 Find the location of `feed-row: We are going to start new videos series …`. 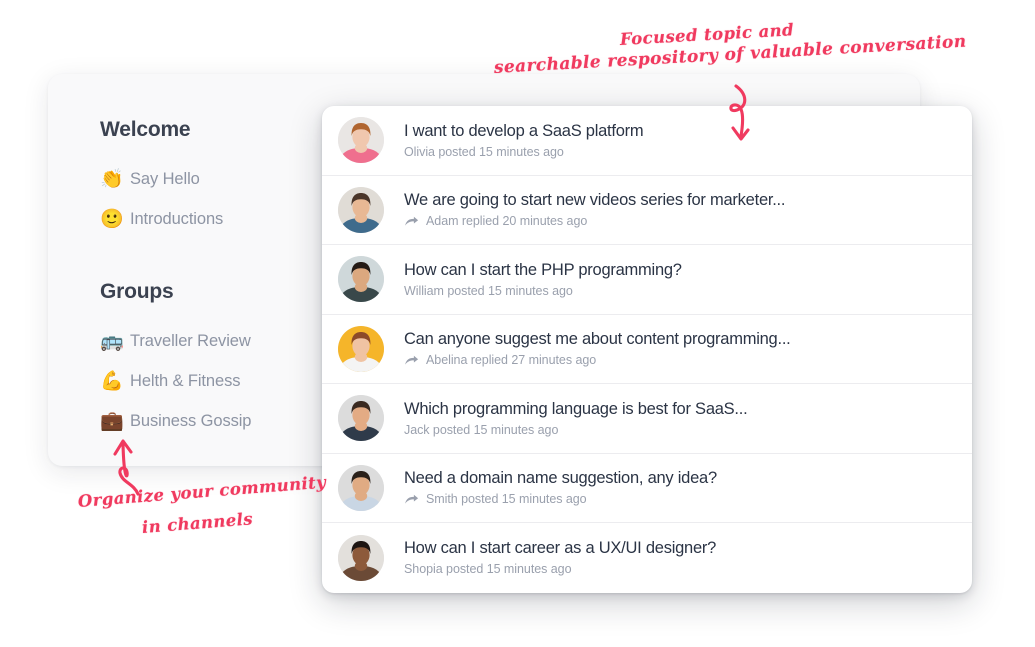

feed-row: We are going to start new videos series … is located at coordinates (647, 210).